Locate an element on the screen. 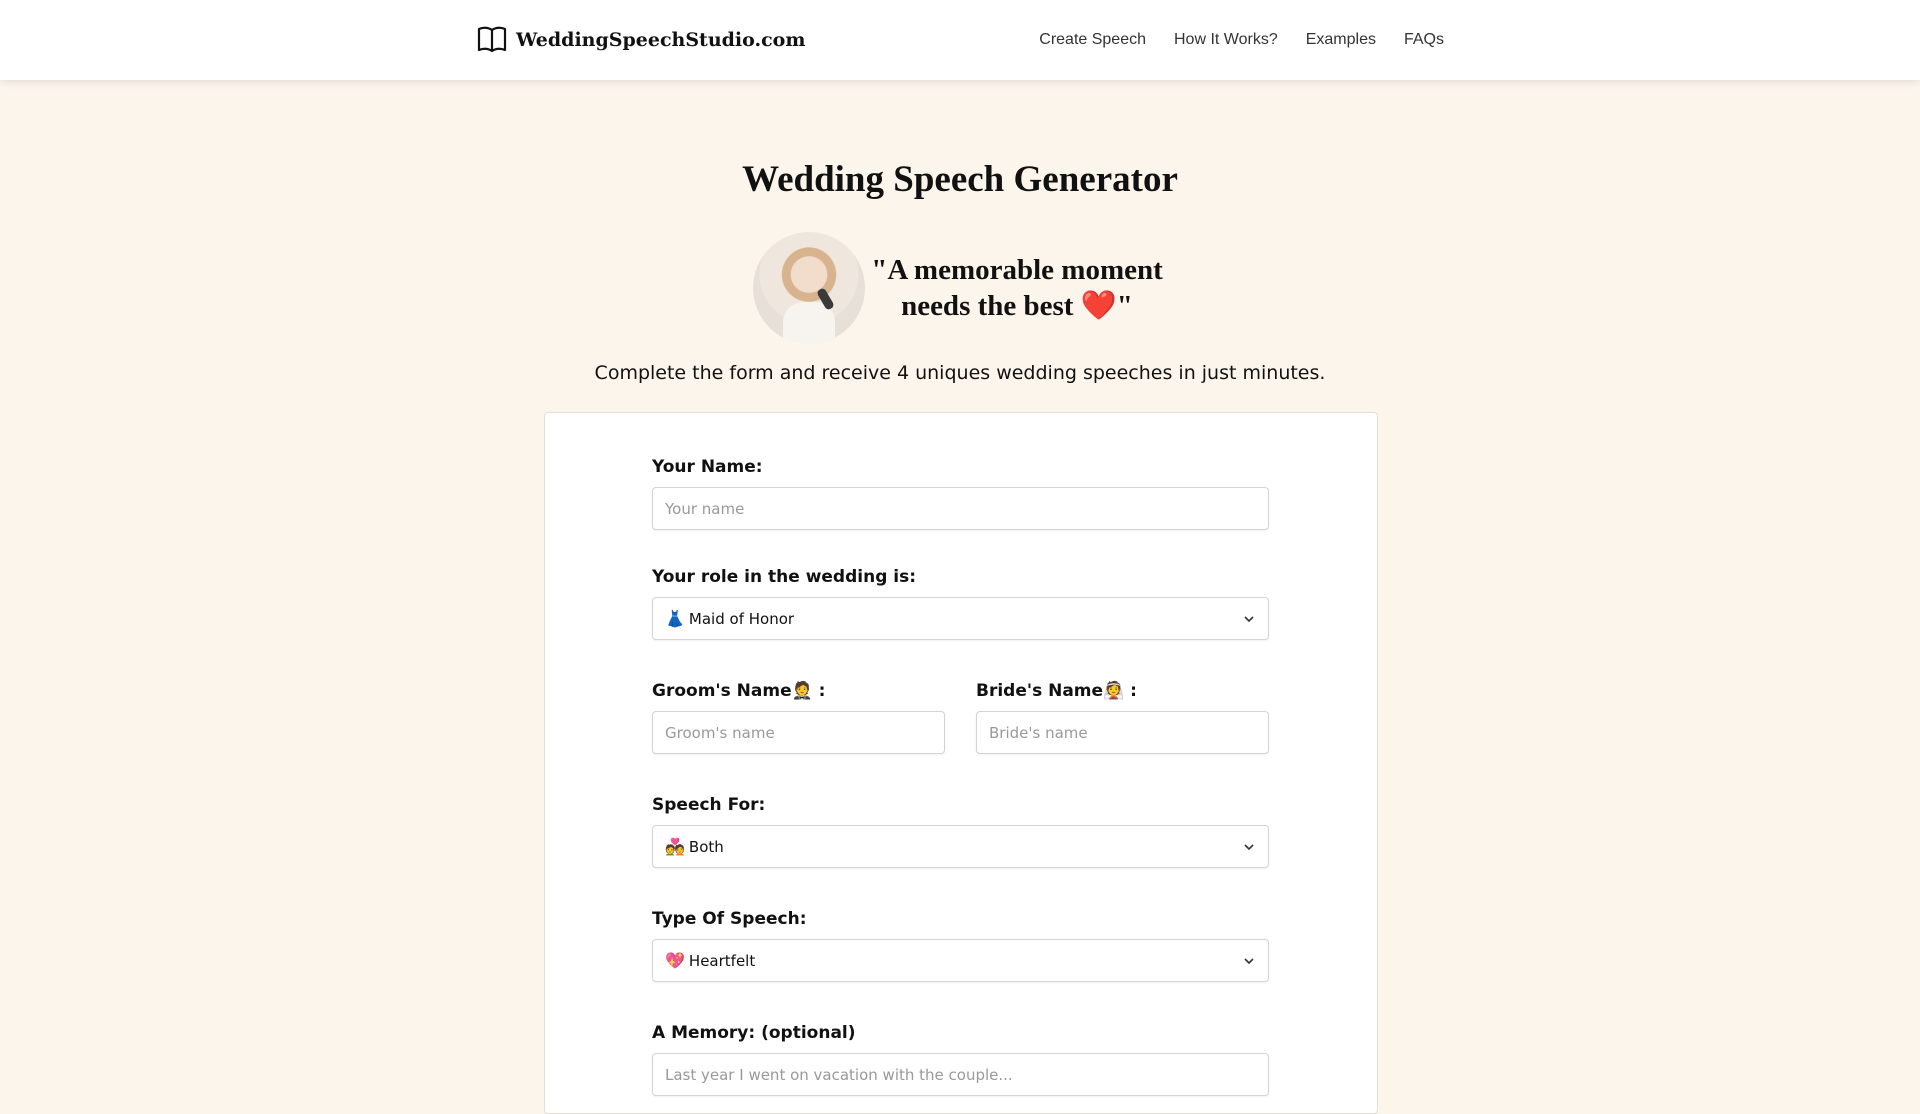 The width and height of the screenshot is (1920, 1114). speech-type-field: Type Of Speech: 💖 Heartfelt is located at coordinates (960, 945).